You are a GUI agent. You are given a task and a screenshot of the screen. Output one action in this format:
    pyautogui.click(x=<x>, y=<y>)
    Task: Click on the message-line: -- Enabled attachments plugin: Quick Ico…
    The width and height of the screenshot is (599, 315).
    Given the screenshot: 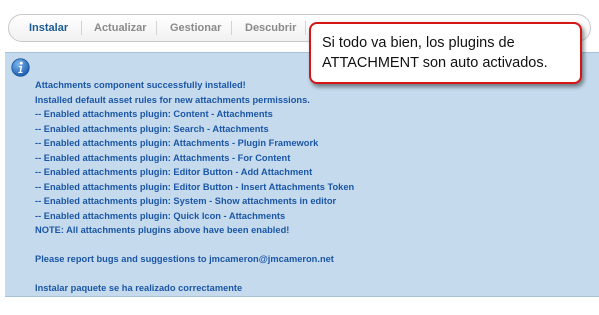 What is the action you would take?
    pyautogui.click(x=160, y=215)
    